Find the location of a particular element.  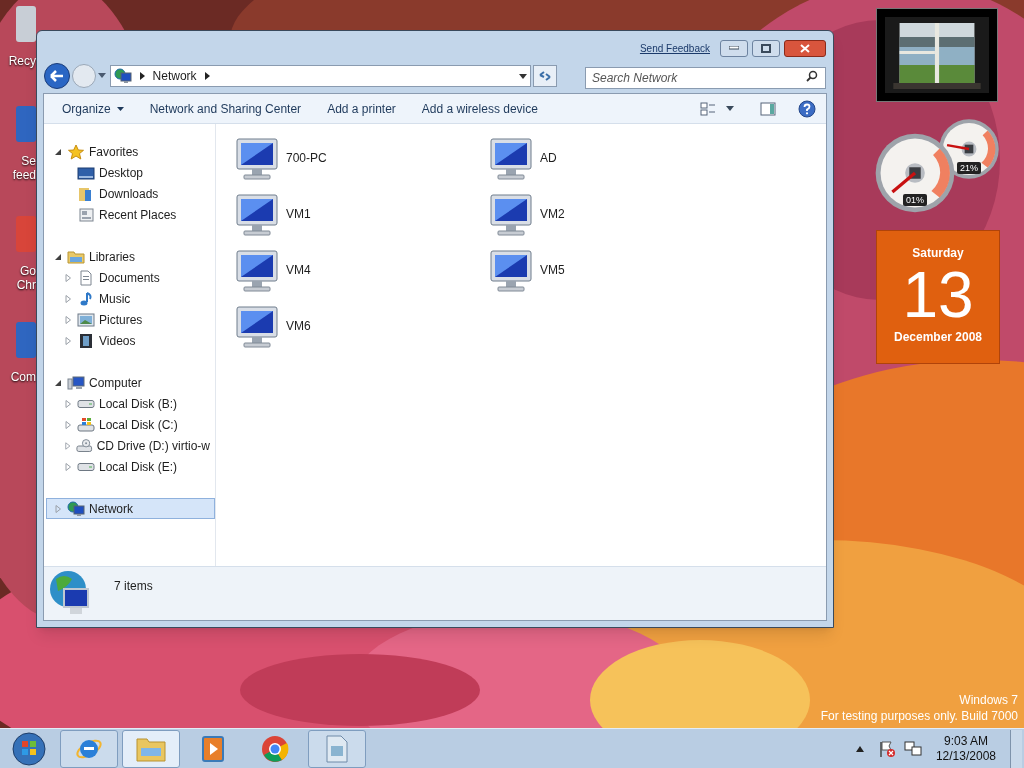

show-desktop-button is located at coordinates (1016, 748).